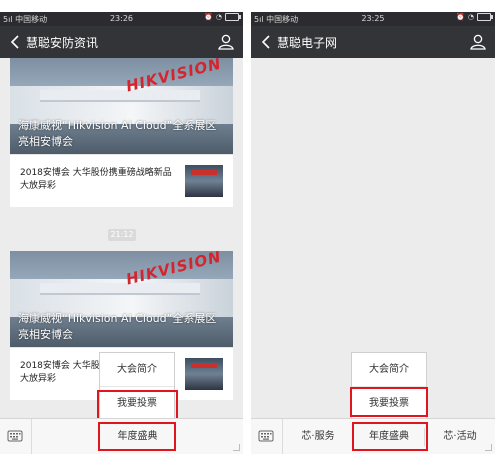 The image size is (495, 454). I want to click on chat-timestamp: 21:12, so click(122, 235).